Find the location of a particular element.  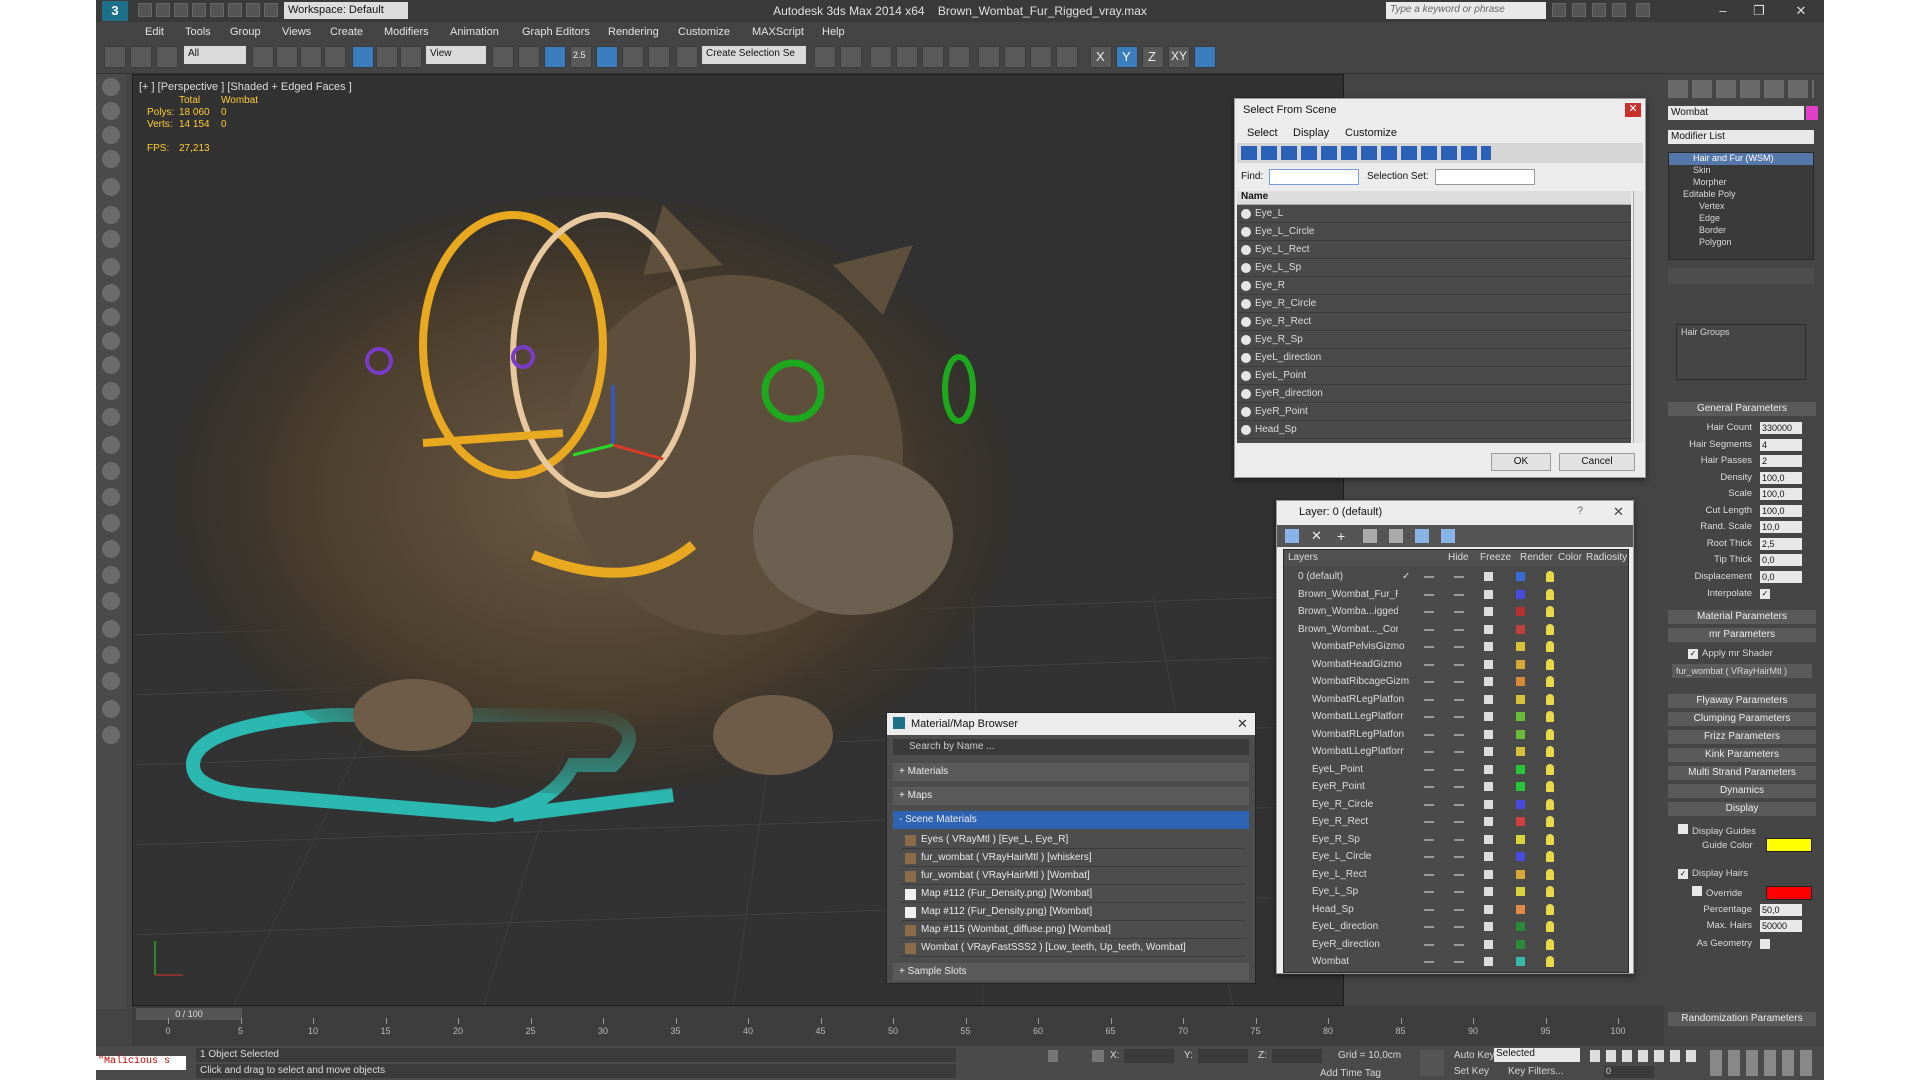

create-layer-icon is located at coordinates (1292, 536).